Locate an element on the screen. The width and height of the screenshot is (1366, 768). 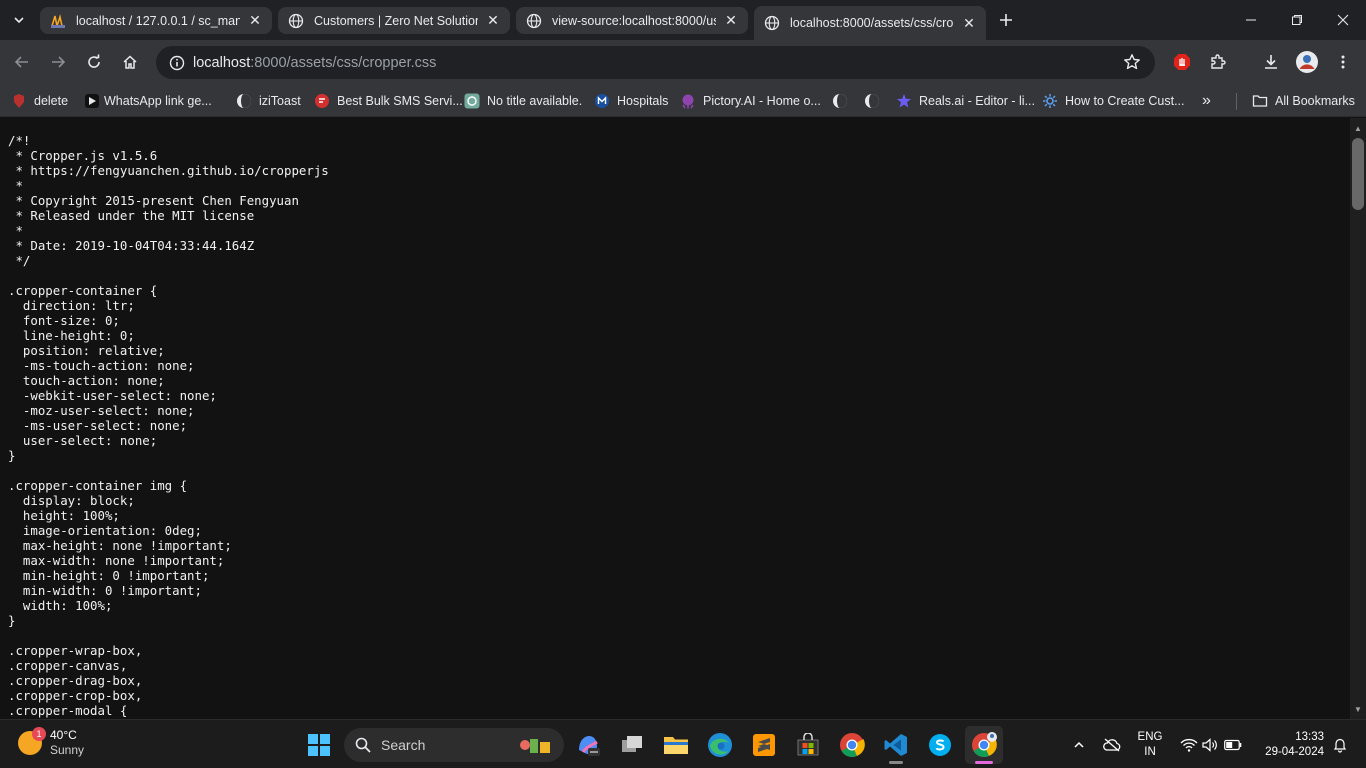
vertical-scrollbar: ▲ ▼ is located at coordinates (1358, 418).